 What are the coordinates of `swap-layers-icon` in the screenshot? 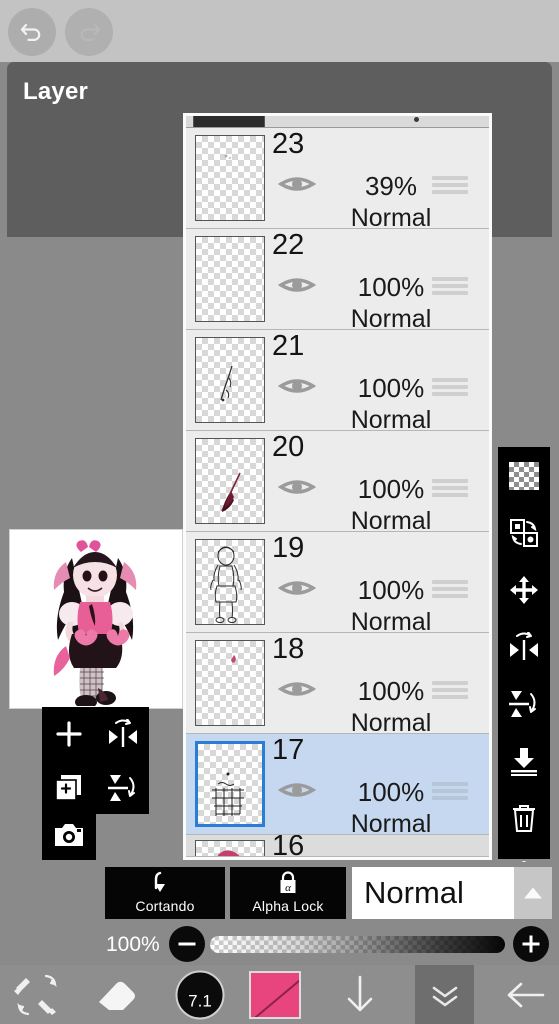 It's located at (524, 532).